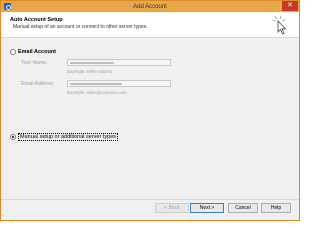 Image resolution: width=320 pixels, height=240 pixels. Describe the element at coordinates (150, 199) in the screenshot. I see `footer-divider` at that location.